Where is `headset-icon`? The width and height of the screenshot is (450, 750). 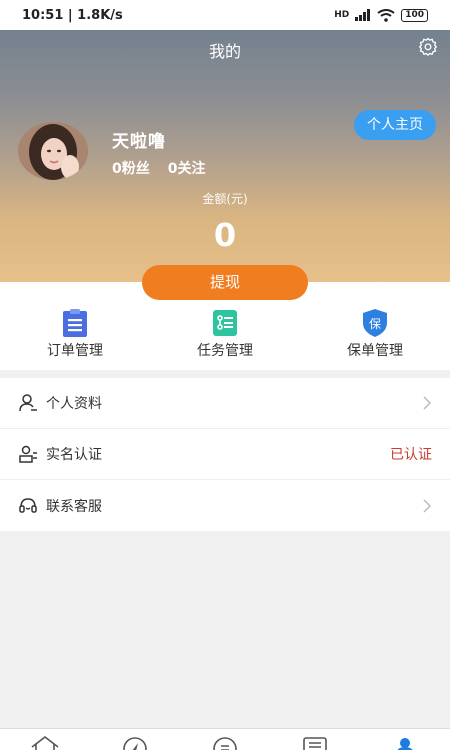
headset-icon is located at coordinates (28, 505).